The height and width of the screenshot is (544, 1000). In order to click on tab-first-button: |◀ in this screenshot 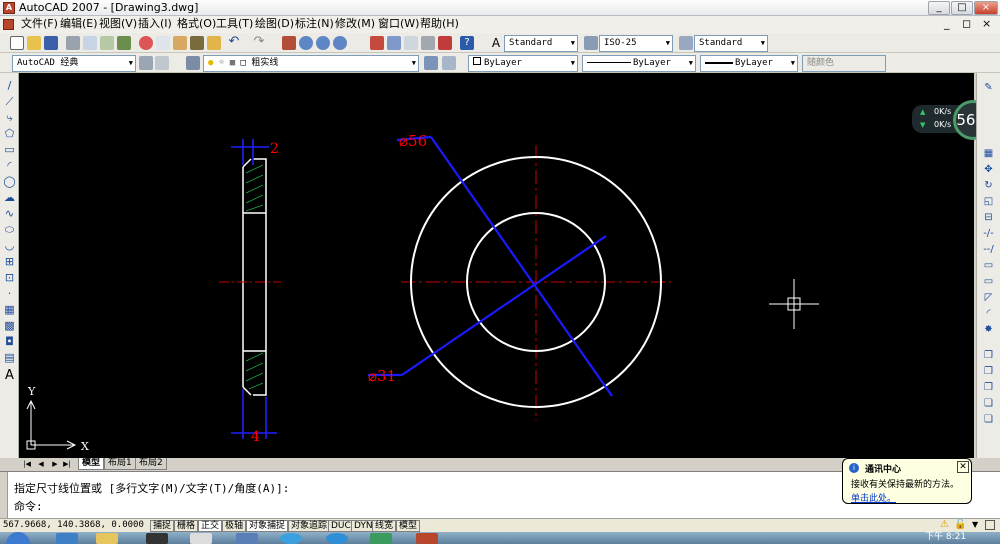, I will do `click(27, 464)`.